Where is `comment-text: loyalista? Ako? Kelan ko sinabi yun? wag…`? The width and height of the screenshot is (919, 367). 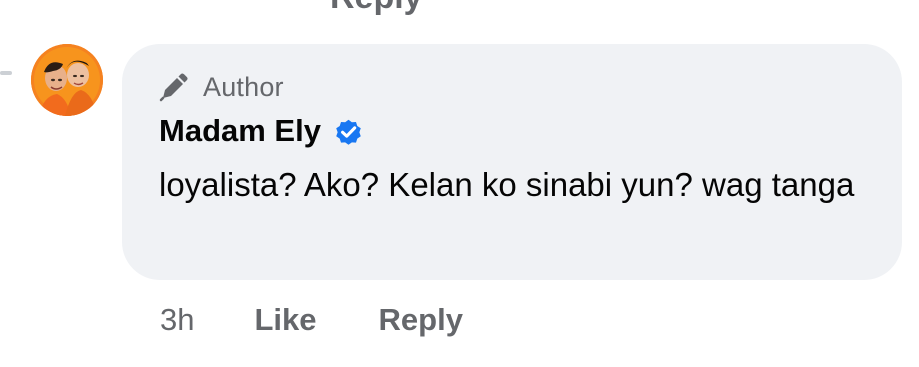
comment-text: loyalista? Ako? Kelan ko sinabi yun? wag… is located at coordinates (507, 184).